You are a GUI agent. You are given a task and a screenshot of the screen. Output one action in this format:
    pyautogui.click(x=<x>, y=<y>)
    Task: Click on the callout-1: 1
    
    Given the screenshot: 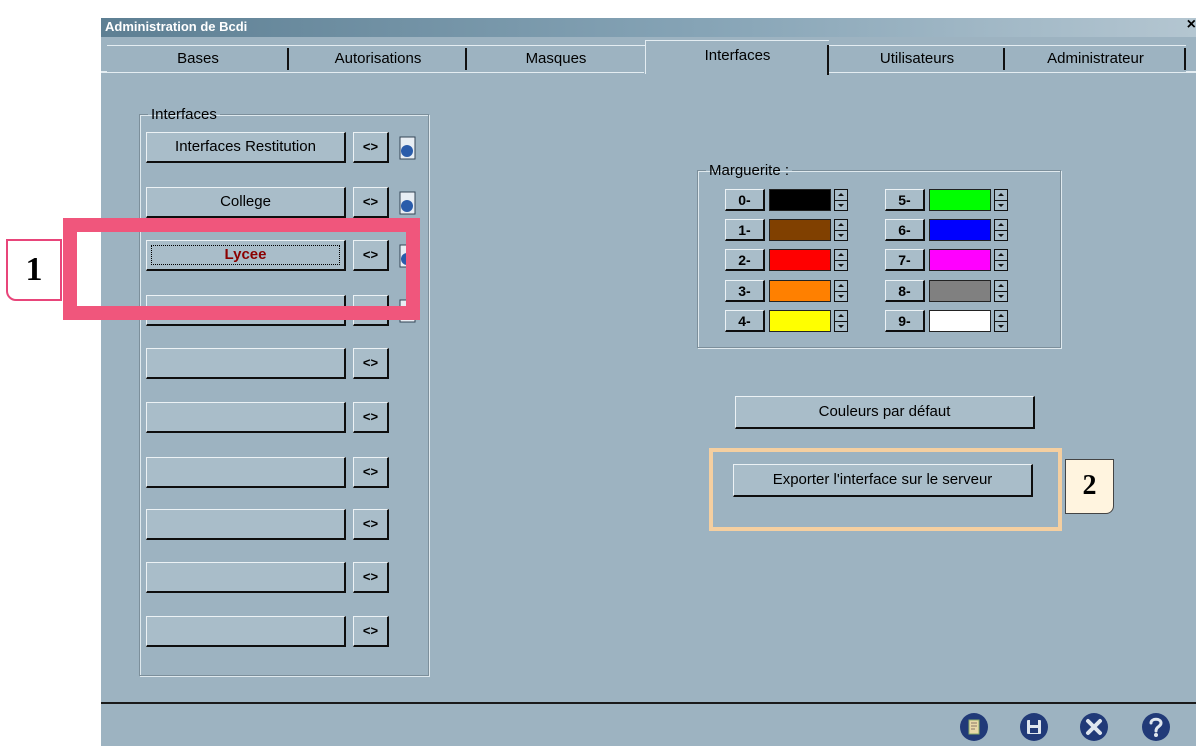 What is the action you would take?
    pyautogui.click(x=34, y=270)
    